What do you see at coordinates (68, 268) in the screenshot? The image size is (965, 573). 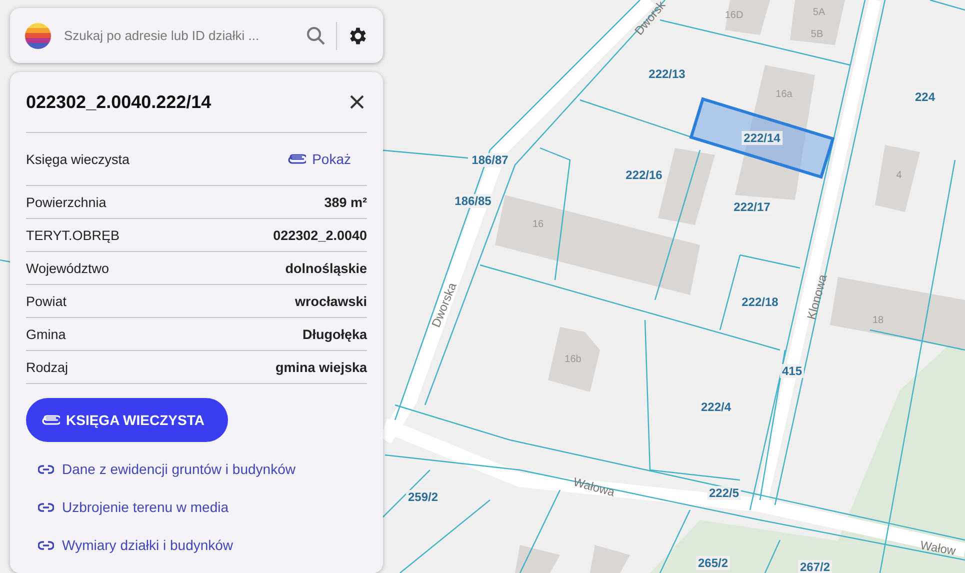 I see `attribute-label: Województwo` at bounding box center [68, 268].